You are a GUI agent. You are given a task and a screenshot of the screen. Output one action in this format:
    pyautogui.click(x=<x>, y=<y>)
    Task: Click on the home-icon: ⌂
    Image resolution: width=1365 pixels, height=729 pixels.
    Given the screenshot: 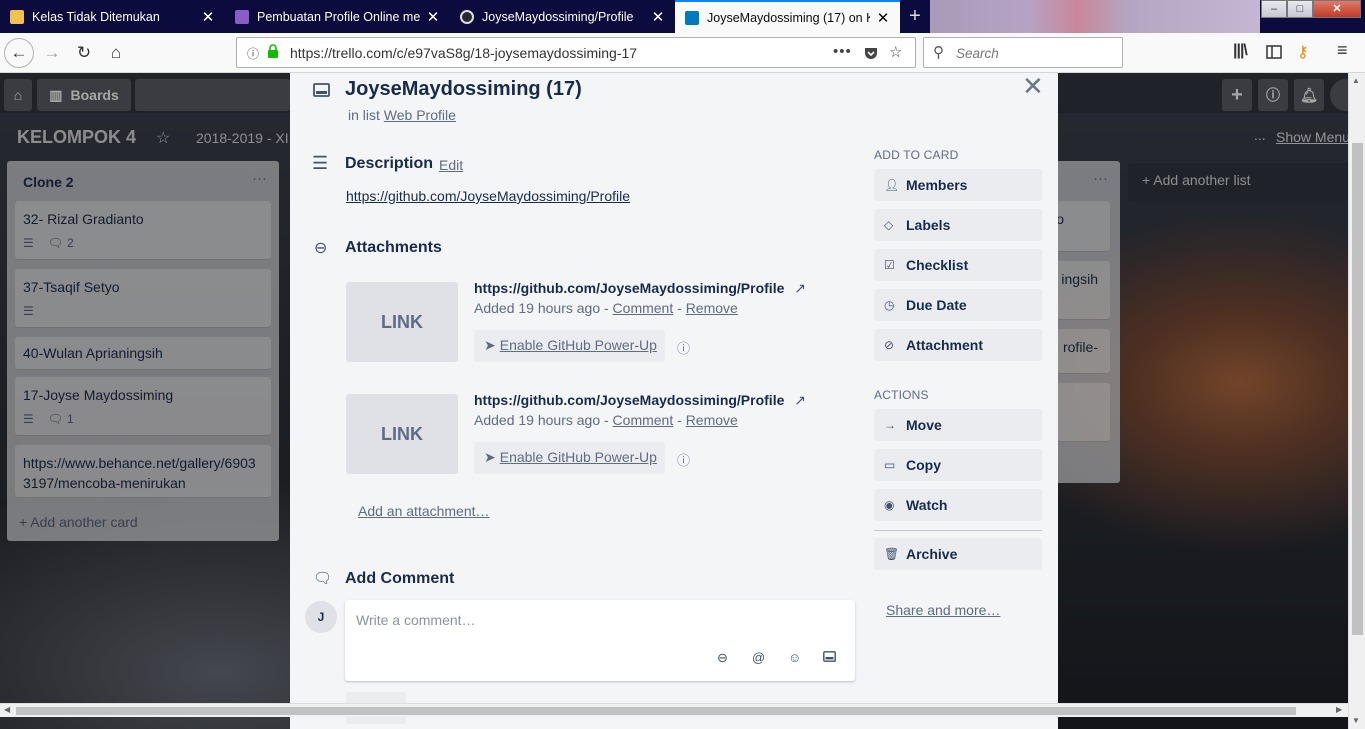 What is the action you would take?
    pyautogui.click(x=116, y=53)
    